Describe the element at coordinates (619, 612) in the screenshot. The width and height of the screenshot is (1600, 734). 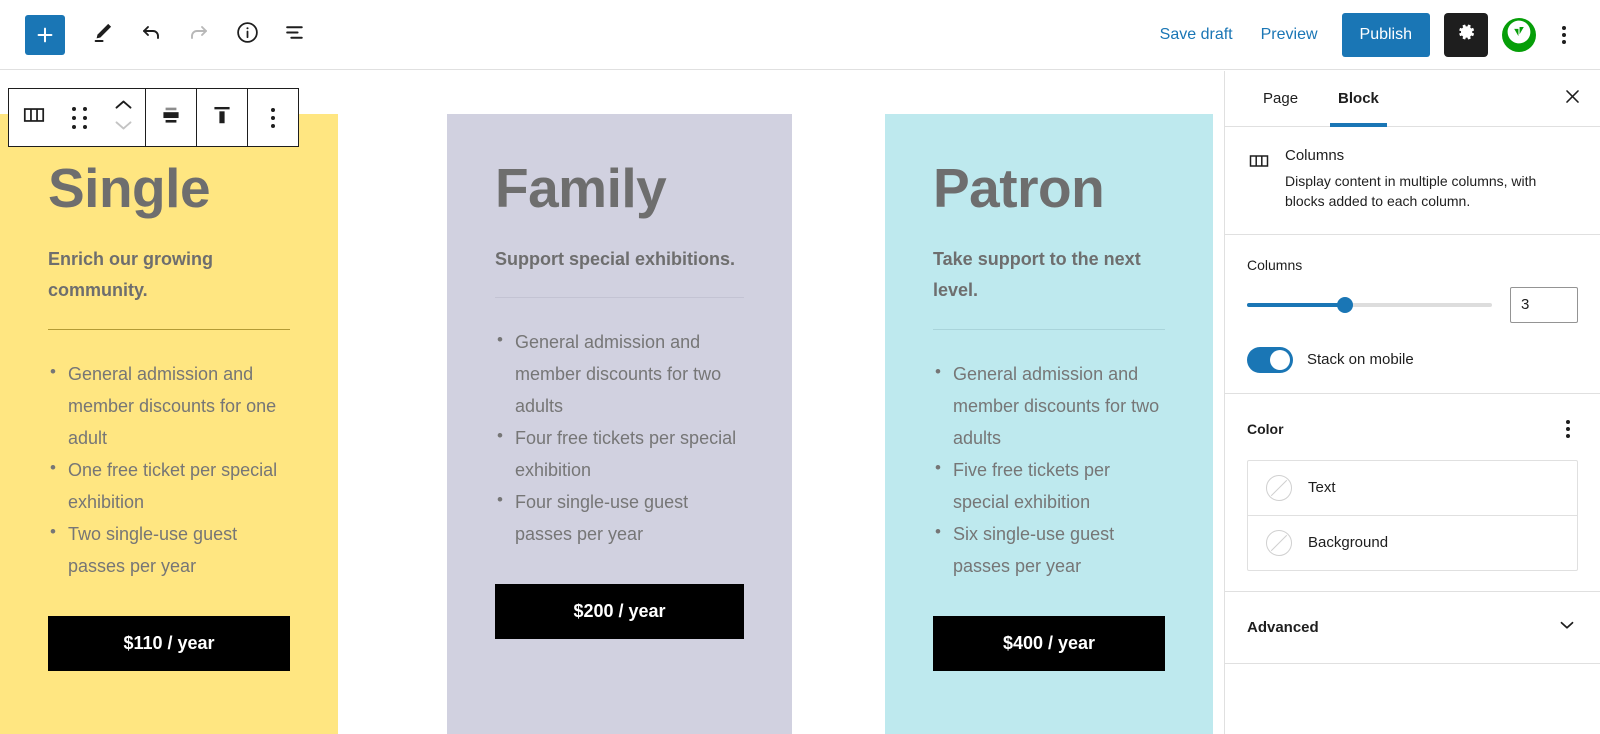
I see `price-button: $200 / year` at that location.